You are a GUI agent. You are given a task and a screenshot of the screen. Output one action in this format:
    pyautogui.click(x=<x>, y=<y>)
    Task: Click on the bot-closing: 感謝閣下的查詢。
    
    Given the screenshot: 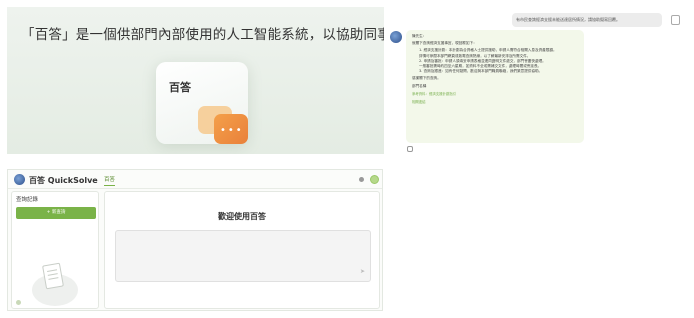 What is the action you would take?
    pyautogui.click(x=426, y=78)
    